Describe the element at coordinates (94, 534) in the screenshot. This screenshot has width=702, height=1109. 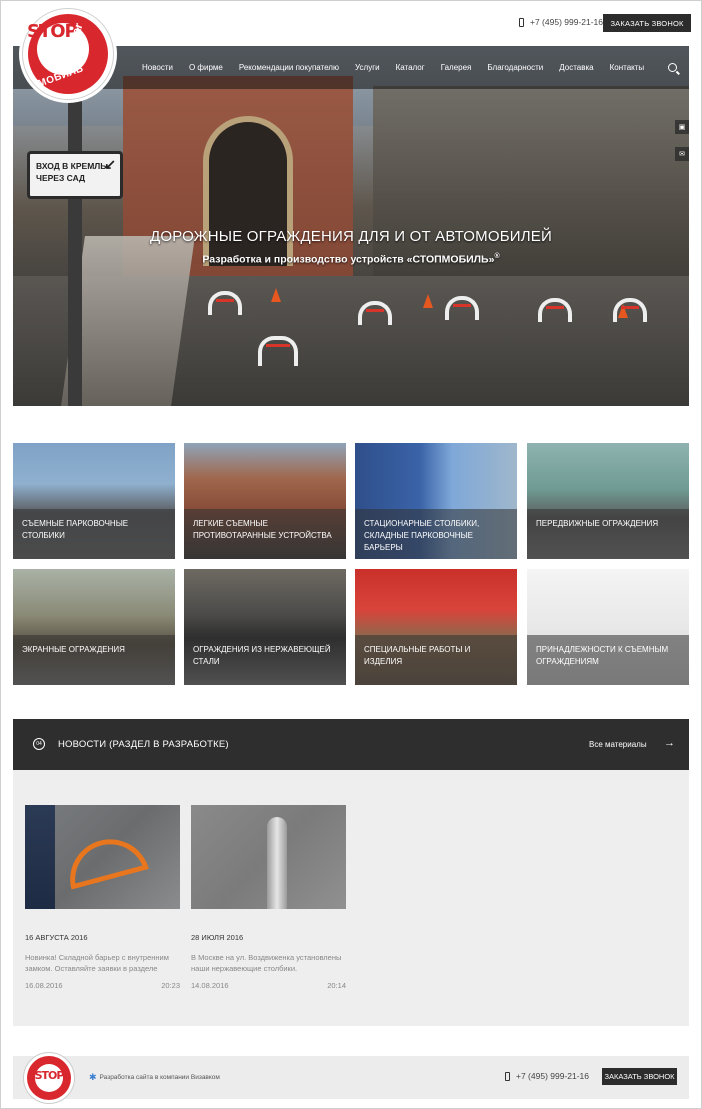
I see `catalog-tile-label: СЪЕМНЫЕ ПАРКОВОЧНЫЕ СТОЛБИКИ` at that location.